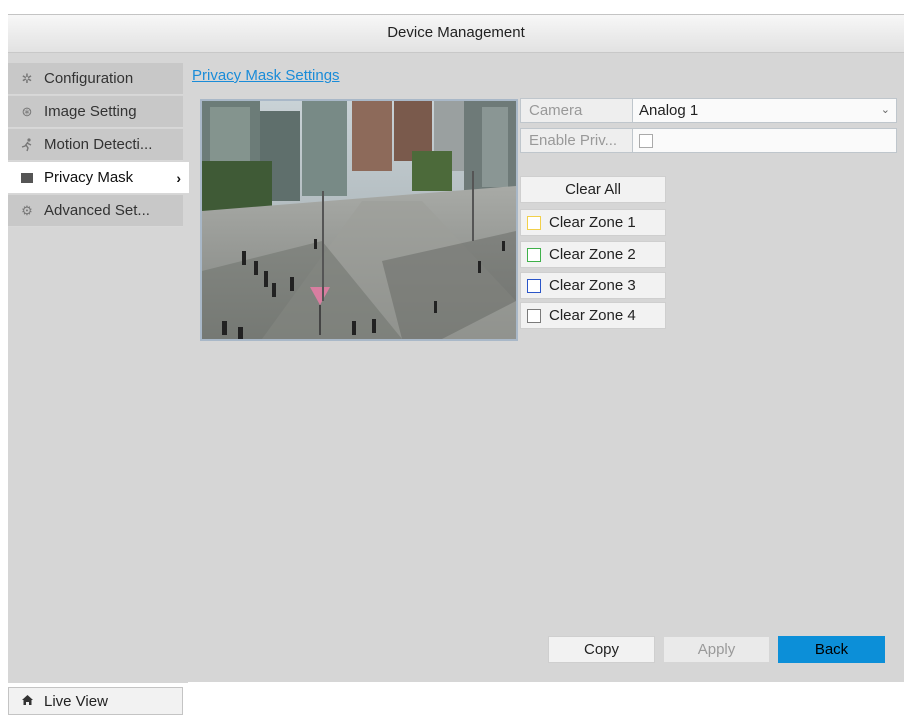 The height and width of the screenshot is (715, 904). Describe the element at coordinates (456, 34) in the screenshot. I see `window-title: Device Management` at that location.